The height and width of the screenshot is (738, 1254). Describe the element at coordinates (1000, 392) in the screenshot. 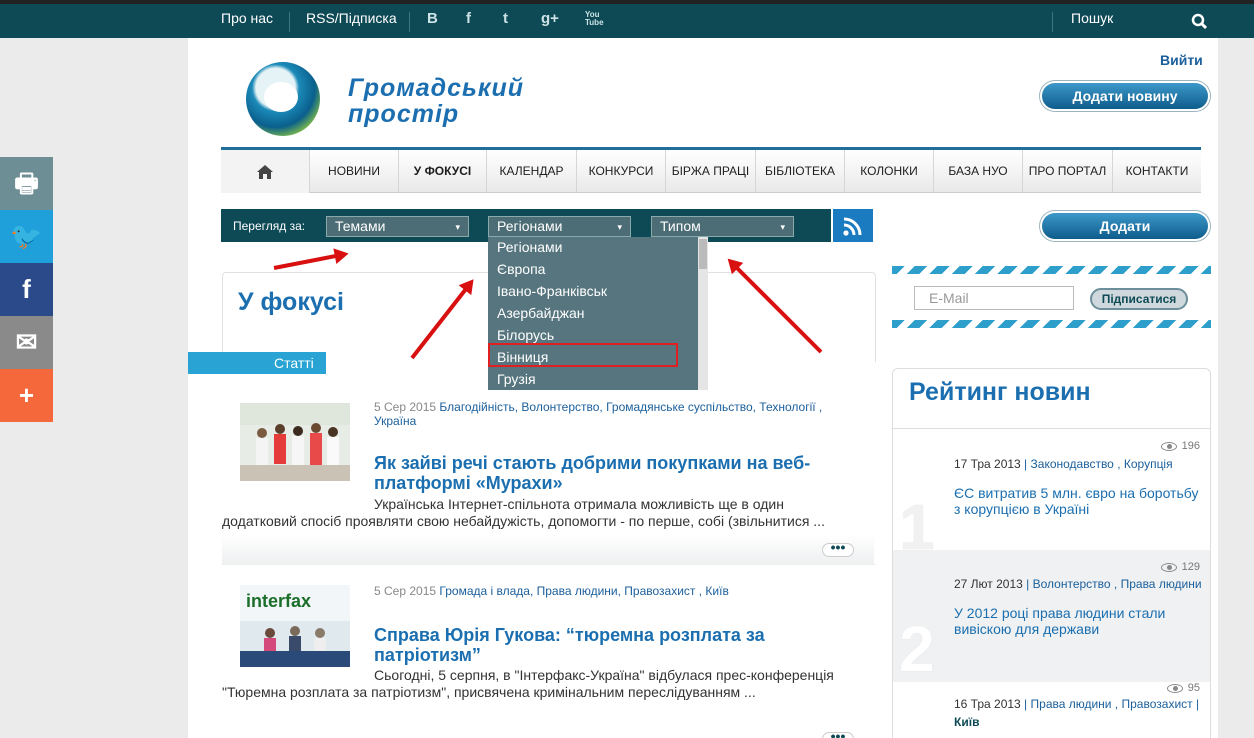

I see `rating-title: Рейтинг новин` at that location.